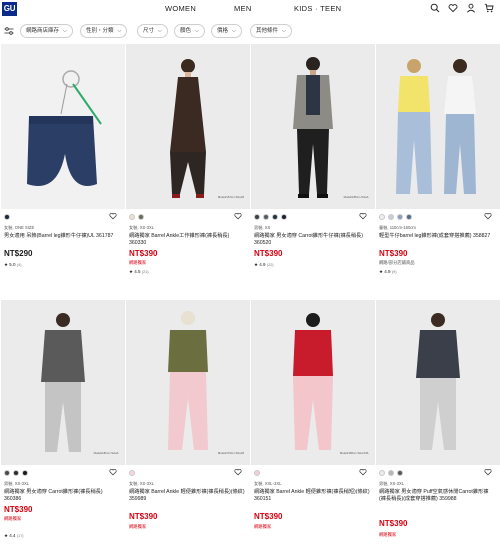 The image size is (500, 546). Describe the element at coordinates (262, 227) in the screenshot. I see `product-meta: 男裝, XS` at that location.